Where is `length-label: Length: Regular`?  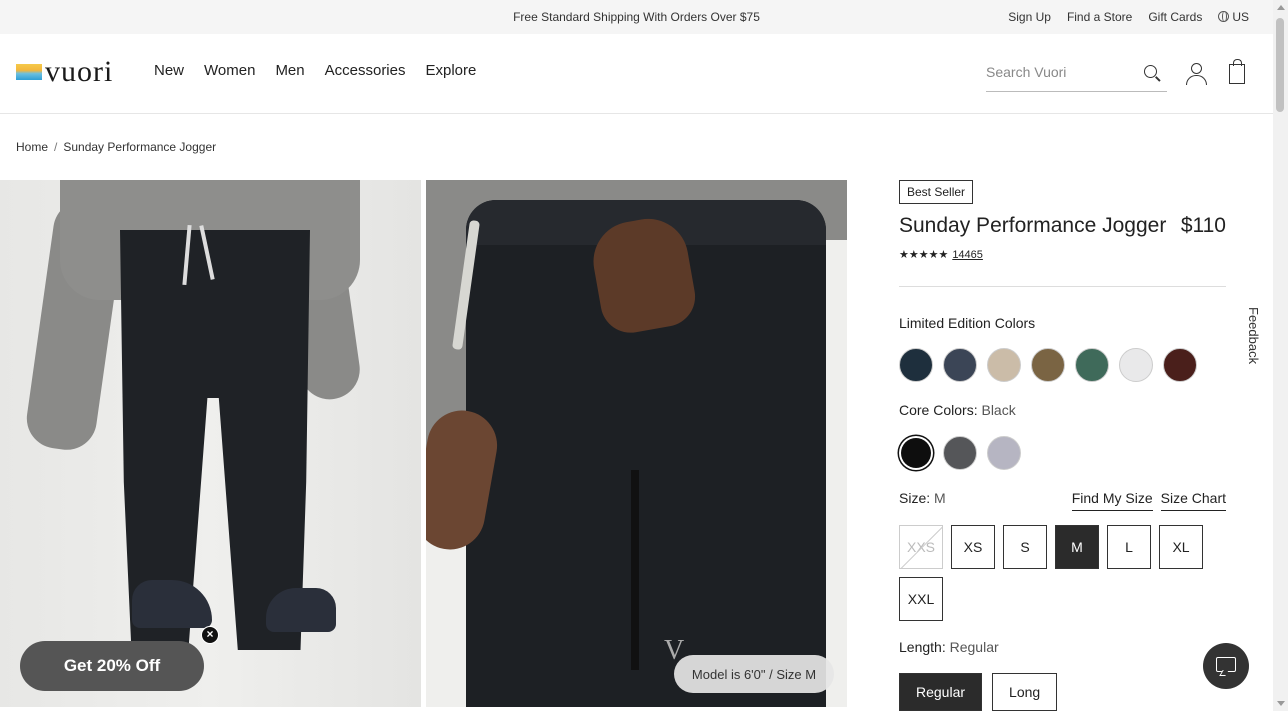
length-label: Length: Regular is located at coordinates (949, 647).